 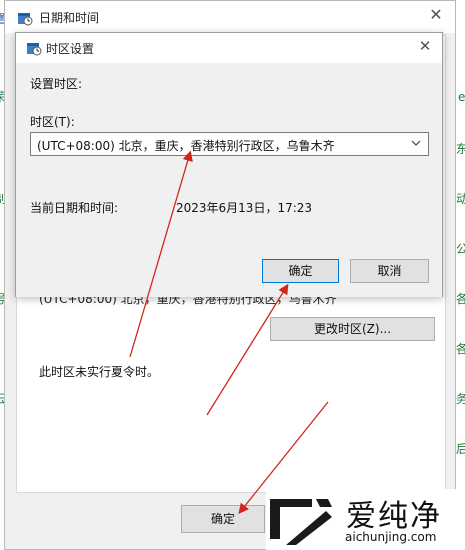 What do you see at coordinates (391, 537) in the screenshot?
I see `watermark-brand-en: aichunjing.com` at bounding box center [391, 537].